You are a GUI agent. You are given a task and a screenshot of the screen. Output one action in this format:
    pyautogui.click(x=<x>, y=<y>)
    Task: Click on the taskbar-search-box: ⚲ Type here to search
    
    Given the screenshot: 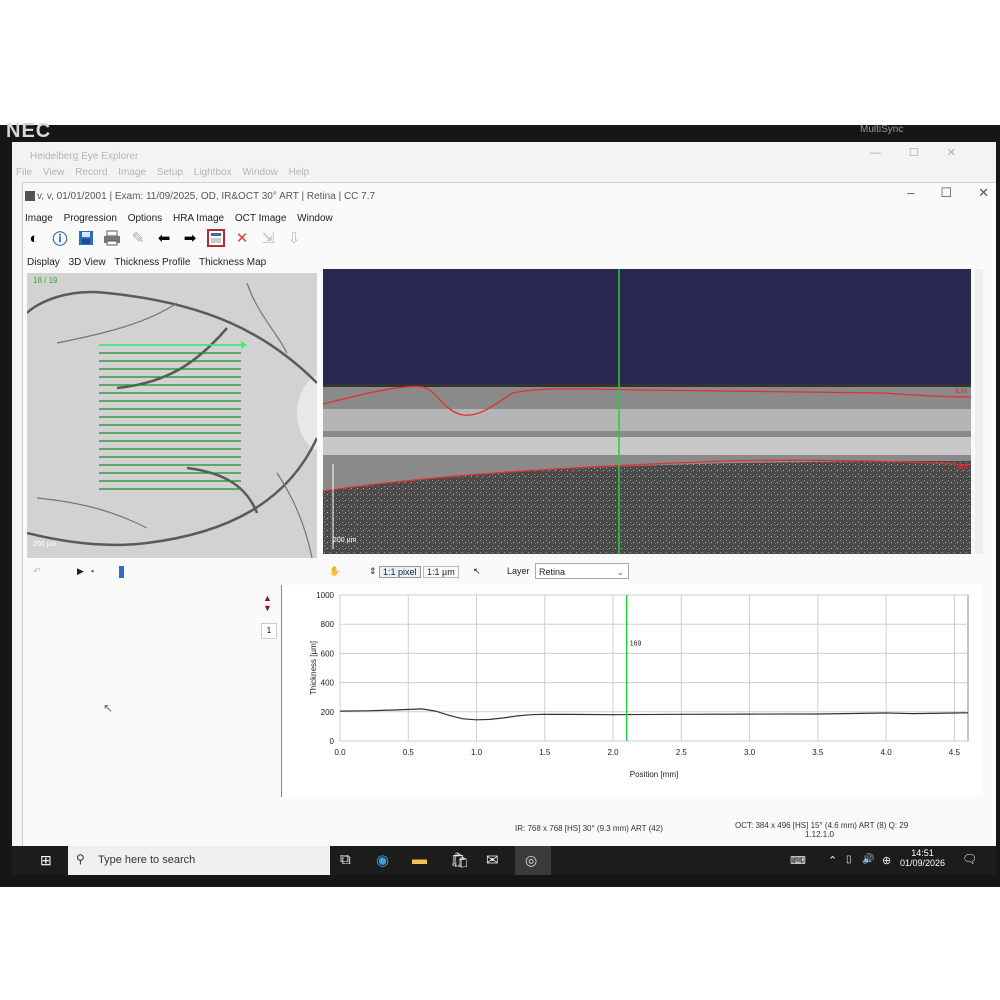 What is the action you would take?
    pyautogui.click(x=199, y=860)
    